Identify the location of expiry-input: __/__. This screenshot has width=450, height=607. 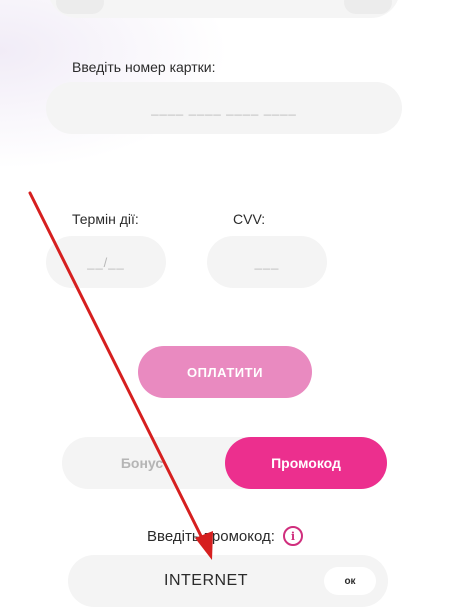
(106, 262).